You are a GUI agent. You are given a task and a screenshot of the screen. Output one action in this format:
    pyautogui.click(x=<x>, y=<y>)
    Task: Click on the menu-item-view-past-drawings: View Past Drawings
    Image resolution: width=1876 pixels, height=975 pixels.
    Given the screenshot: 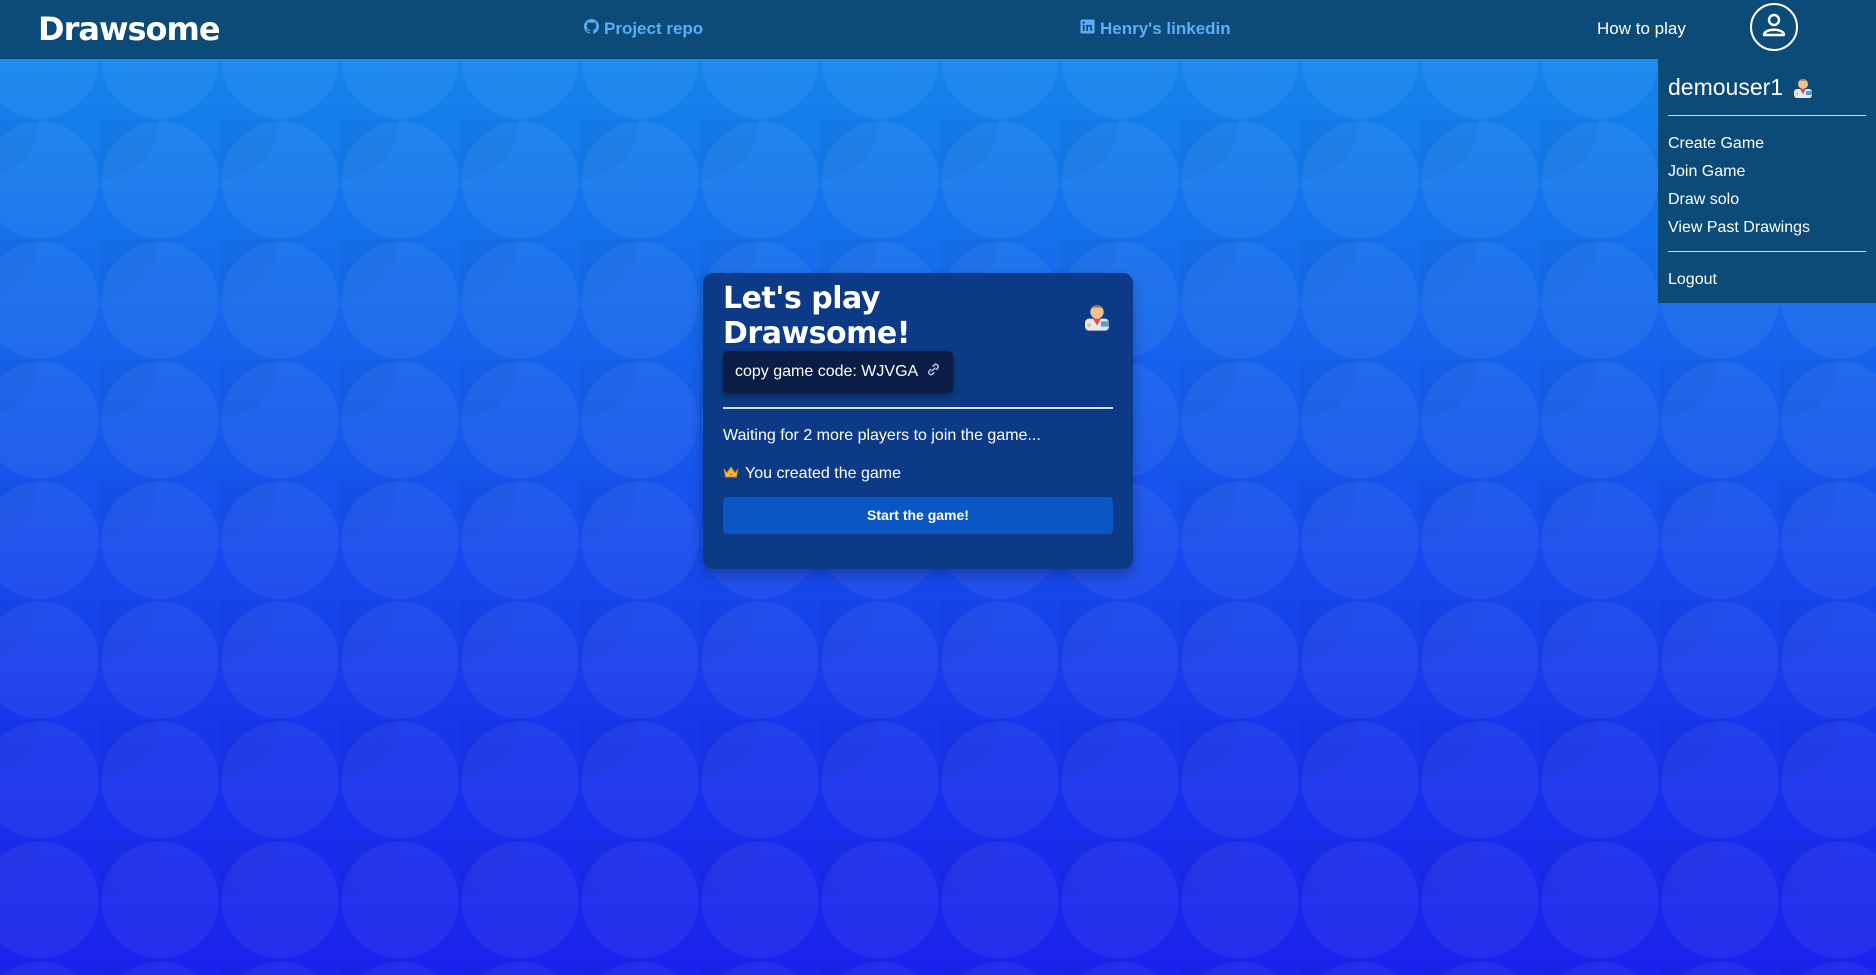 What is the action you would take?
    pyautogui.click(x=1767, y=228)
    